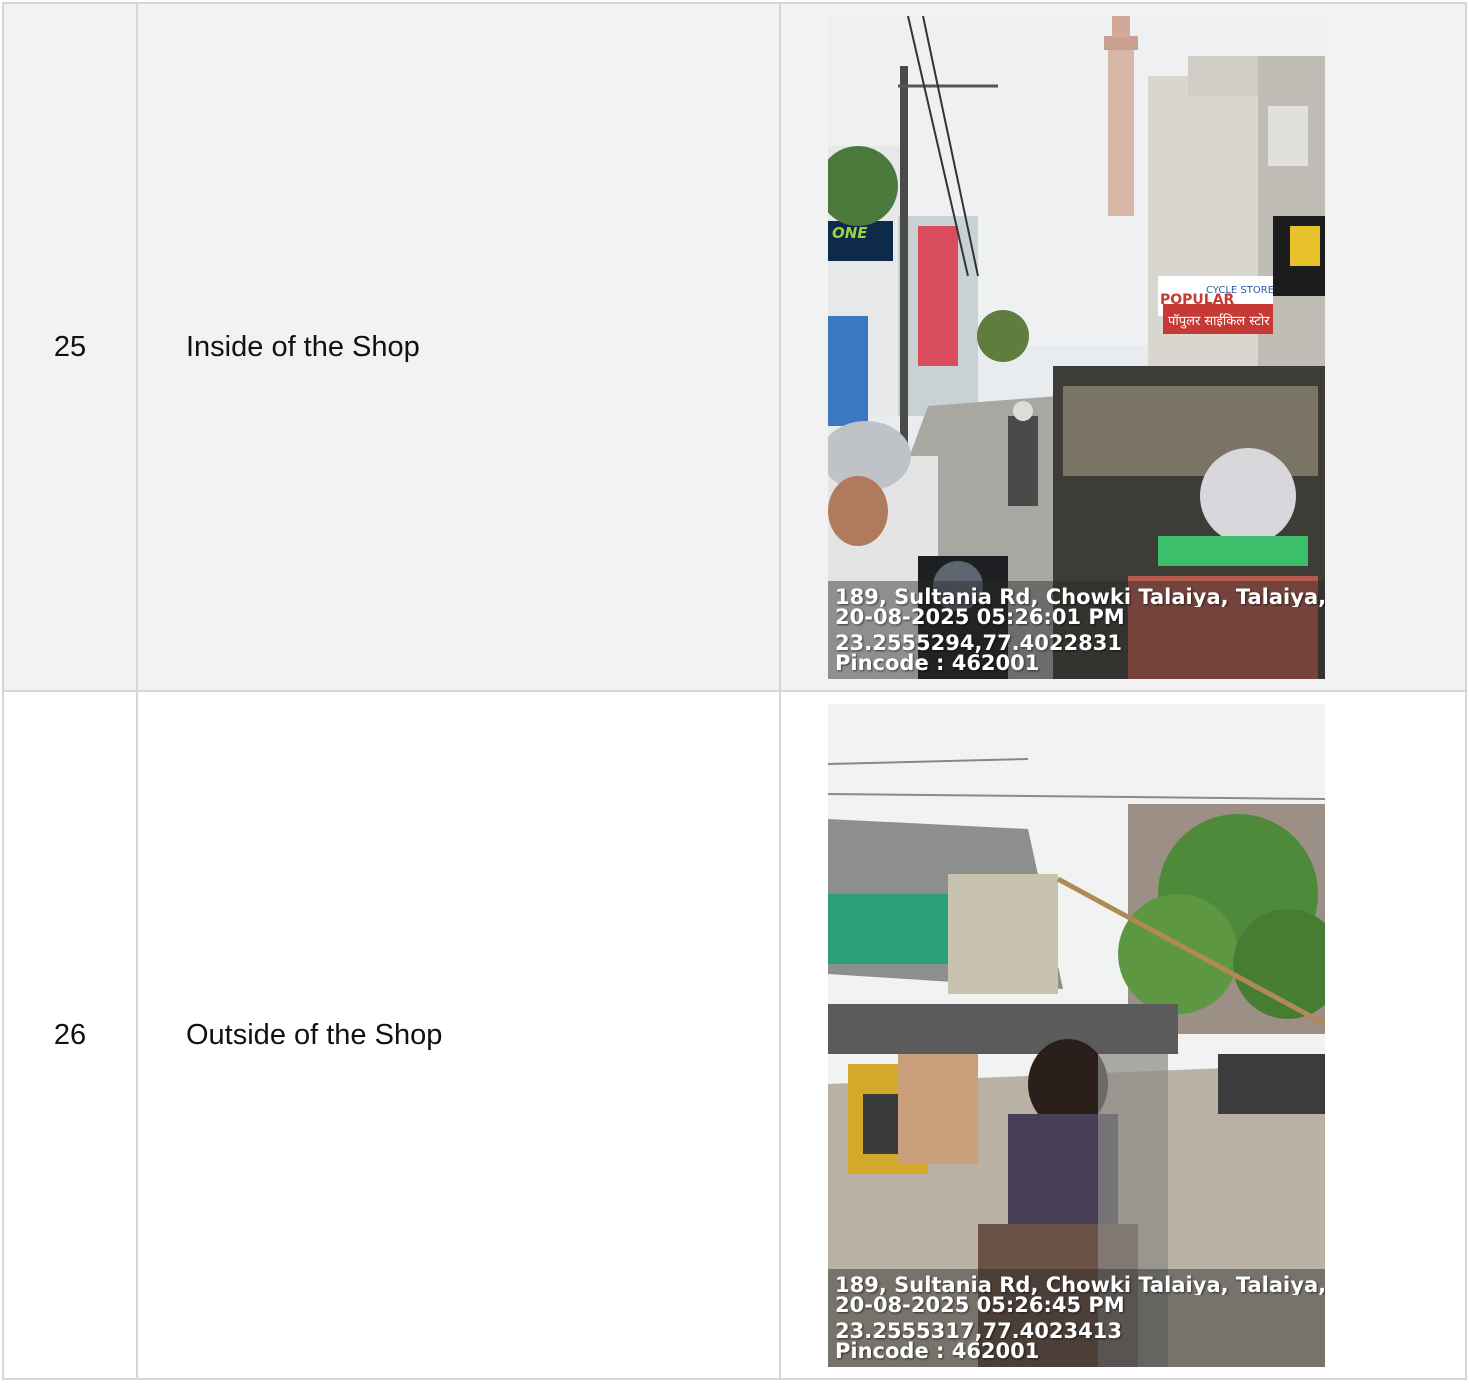 The height and width of the screenshot is (1384, 1469). I want to click on geotag-coords: 23.2555294,77.4022831, so click(978, 642).